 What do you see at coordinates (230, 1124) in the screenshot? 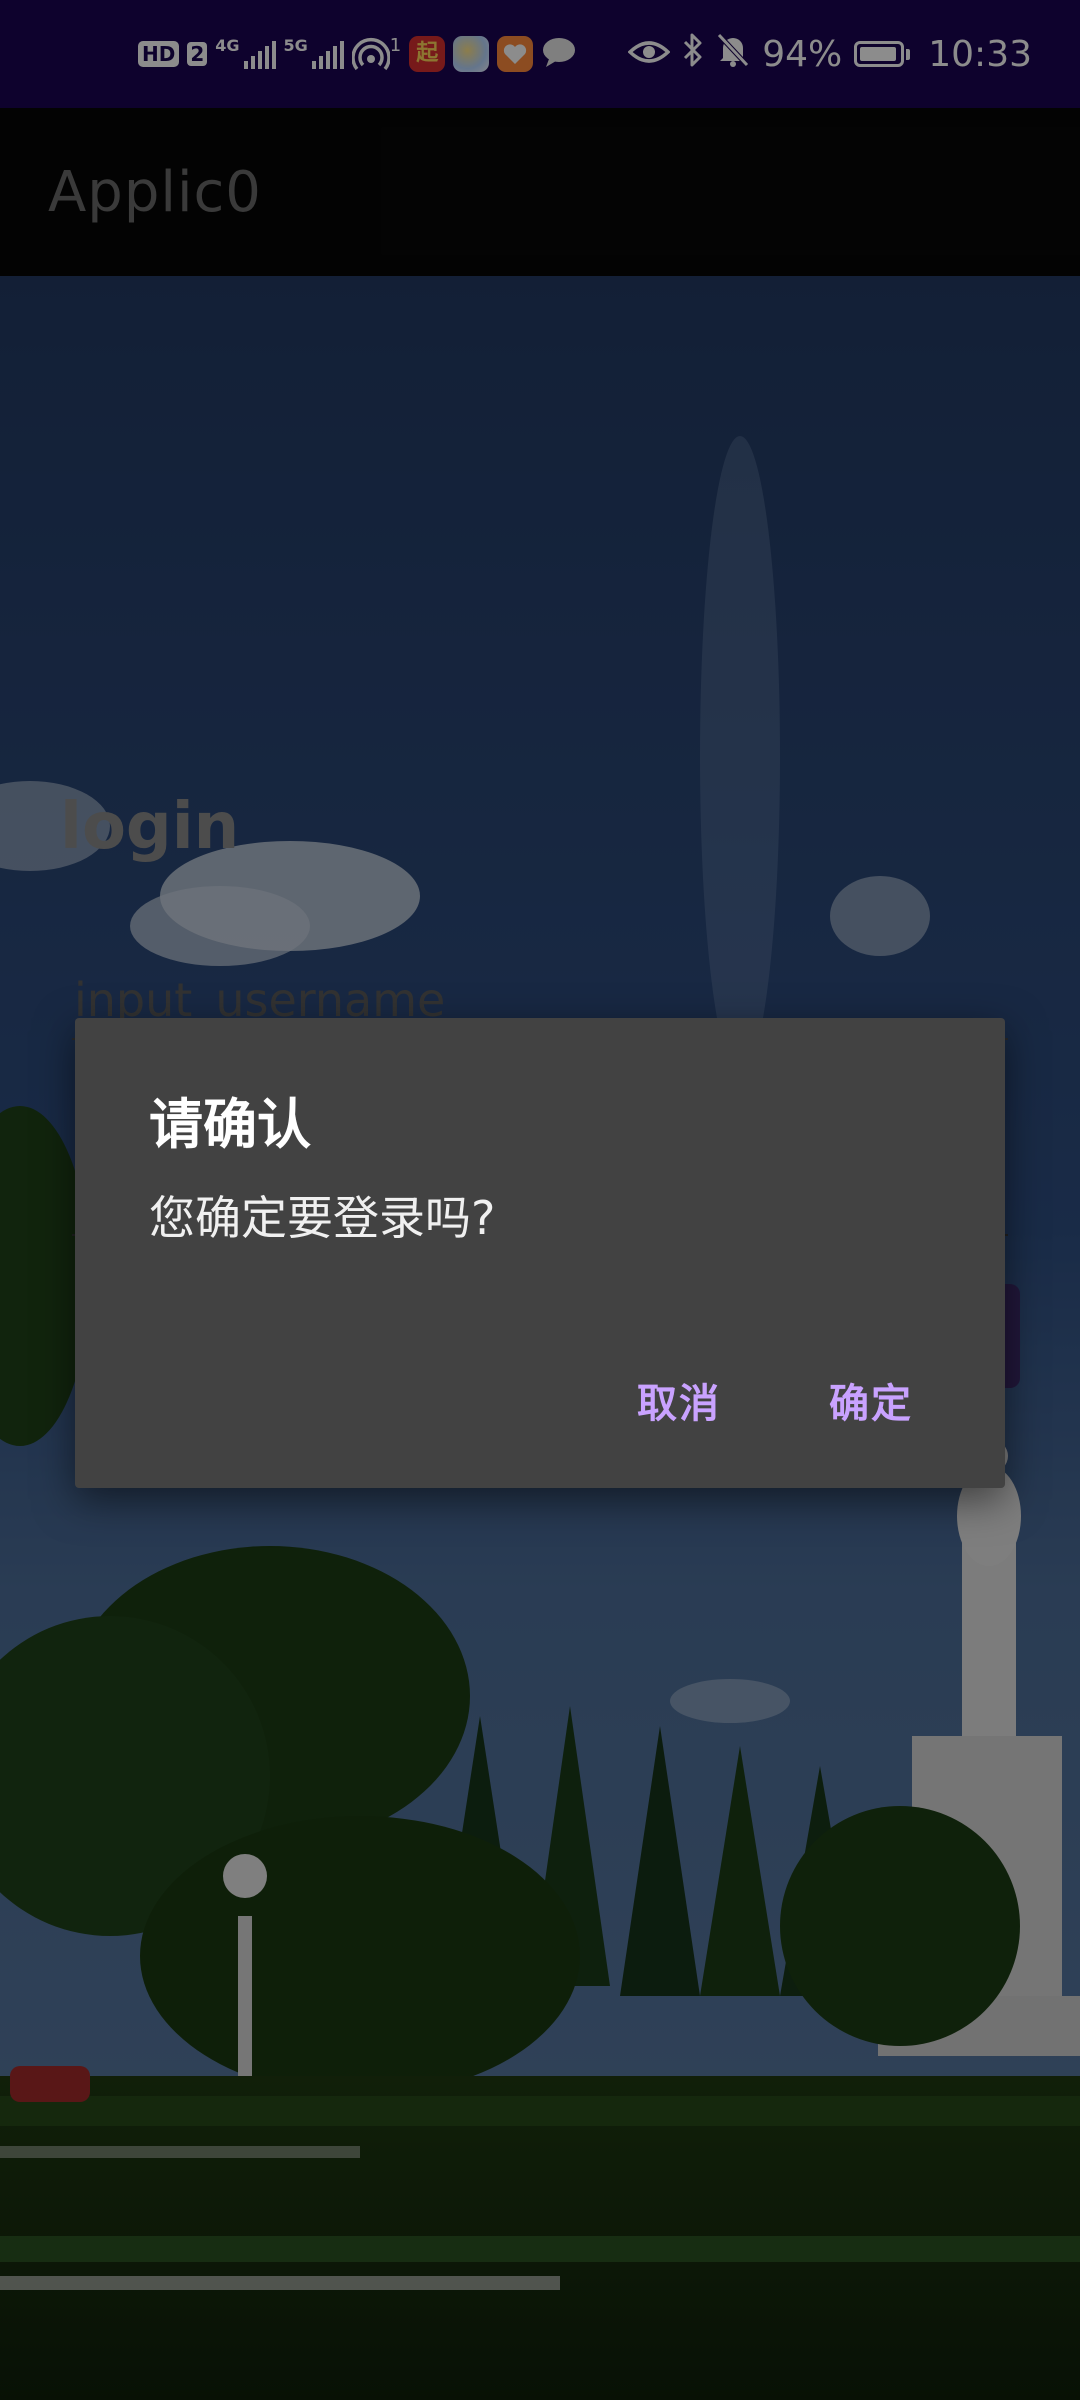
I see `dialog-title: 请确认` at bounding box center [230, 1124].